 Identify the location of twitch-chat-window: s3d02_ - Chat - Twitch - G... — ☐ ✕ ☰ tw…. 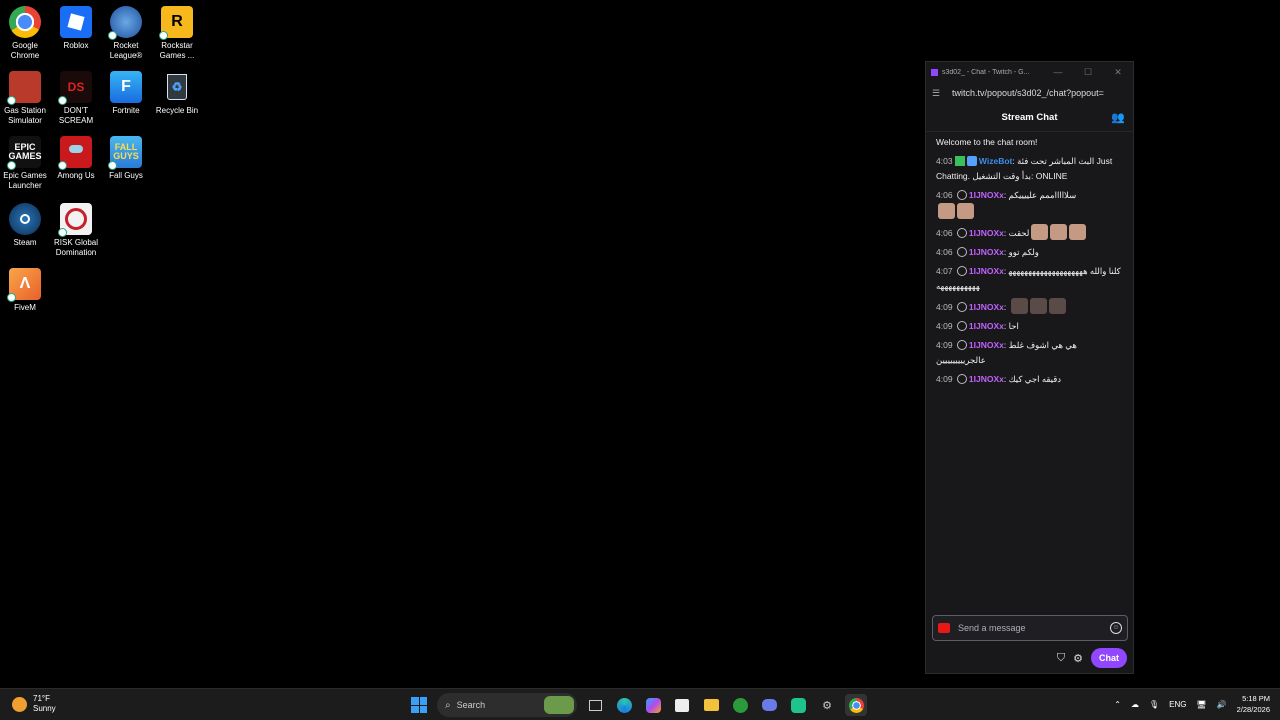
(1029, 367).